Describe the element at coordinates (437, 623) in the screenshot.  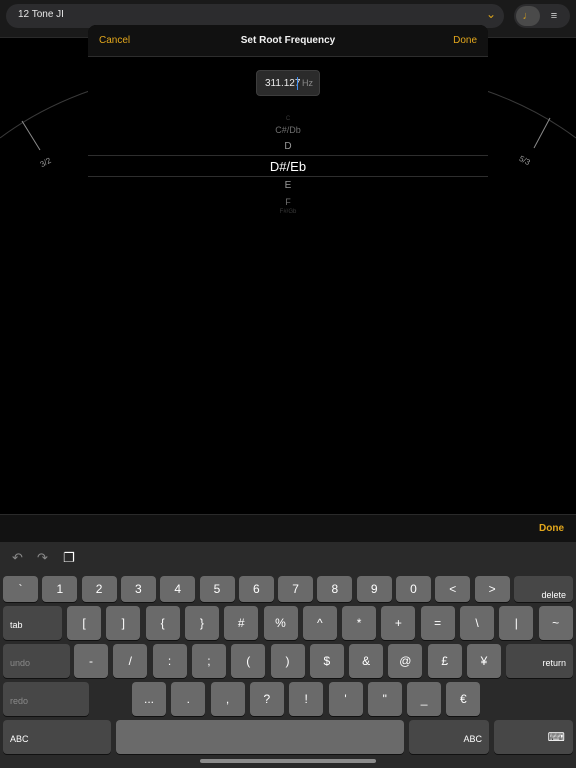
I see `key: =` at that location.